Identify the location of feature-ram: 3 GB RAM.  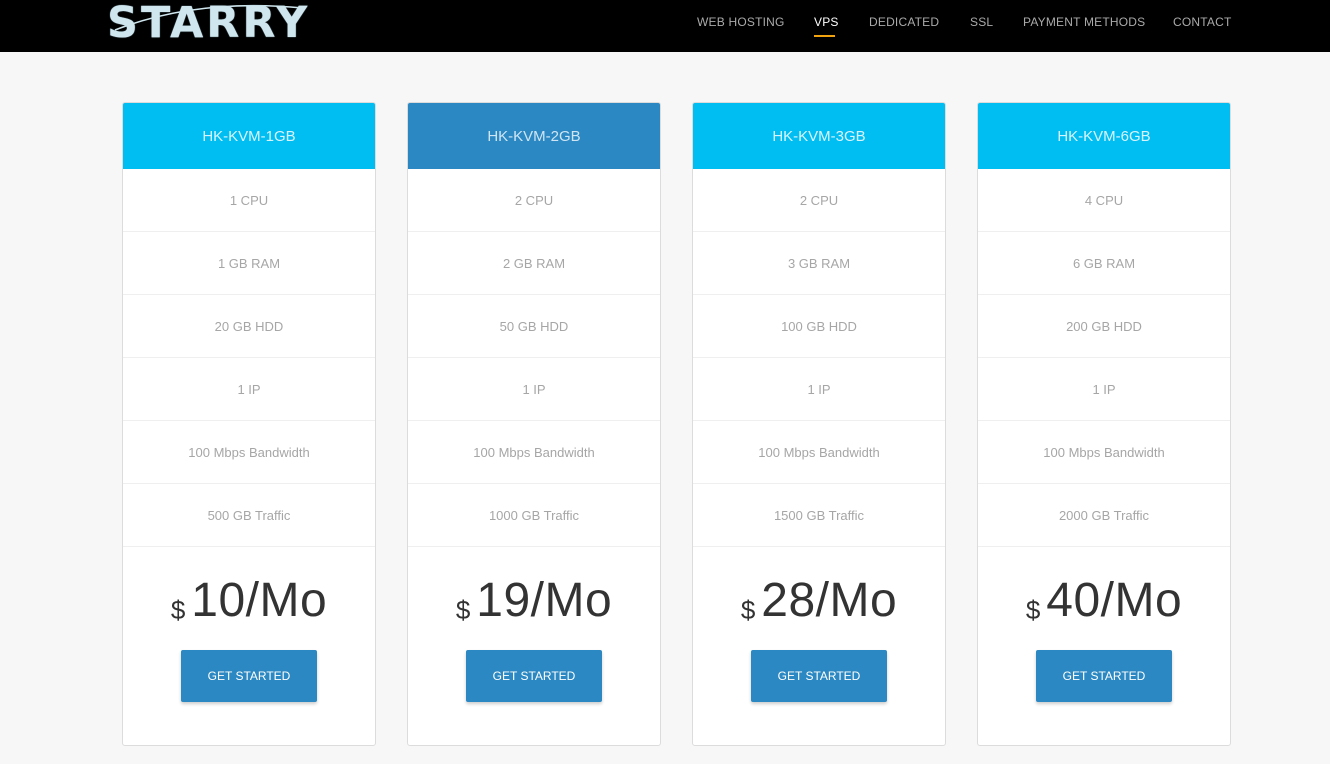
(819, 263).